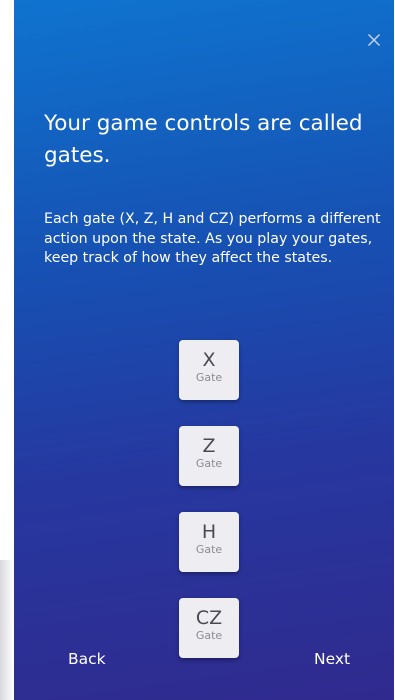 This screenshot has width=395, height=700. I want to click on gate-cz-button: CZ Gate, so click(209, 628).